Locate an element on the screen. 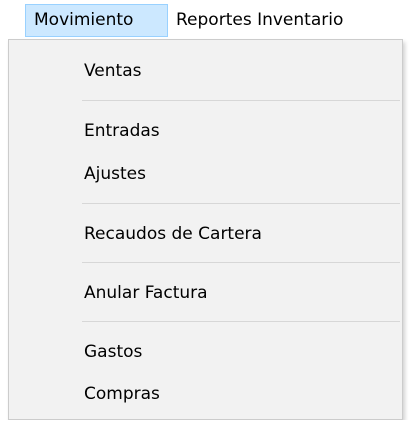  menu-item-entradas: Entradas is located at coordinates (205, 131).